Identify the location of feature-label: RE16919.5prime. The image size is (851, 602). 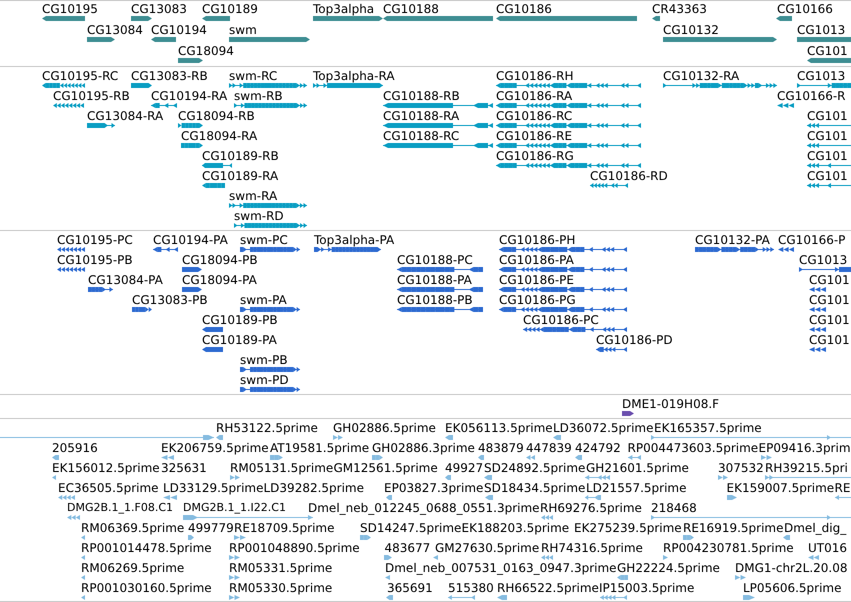
(733, 527).